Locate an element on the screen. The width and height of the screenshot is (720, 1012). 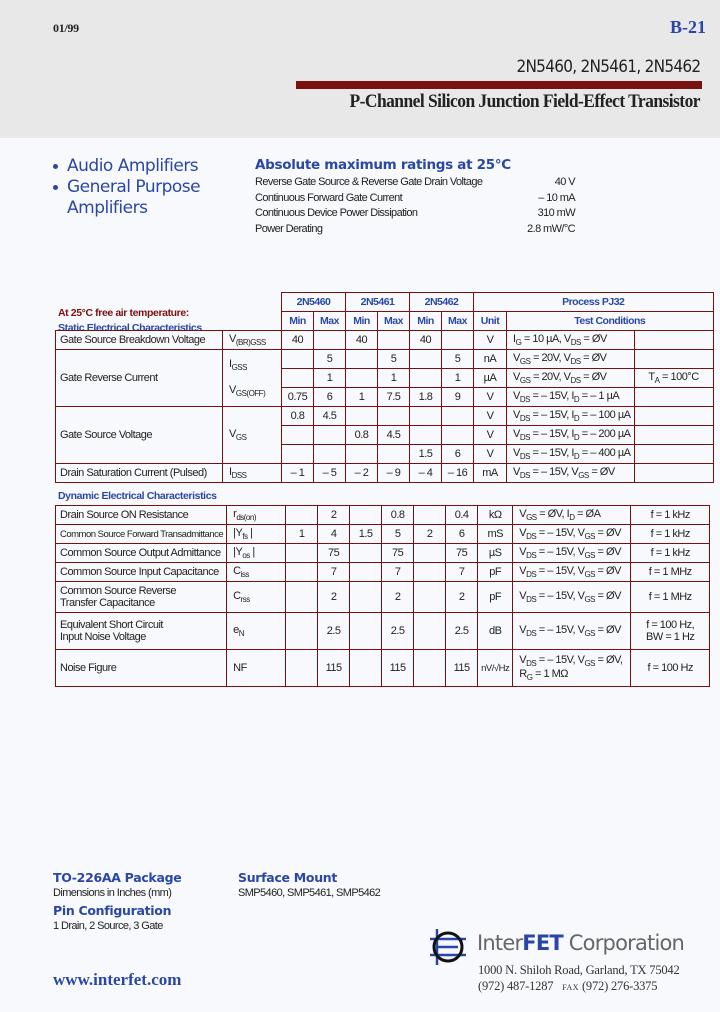
test-conditions-header: Test Conditions is located at coordinates (610, 321).